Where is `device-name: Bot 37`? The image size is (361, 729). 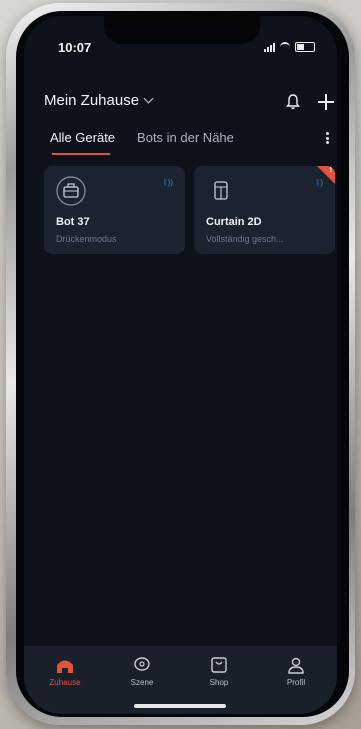
device-name: Bot 37 is located at coordinates (73, 222).